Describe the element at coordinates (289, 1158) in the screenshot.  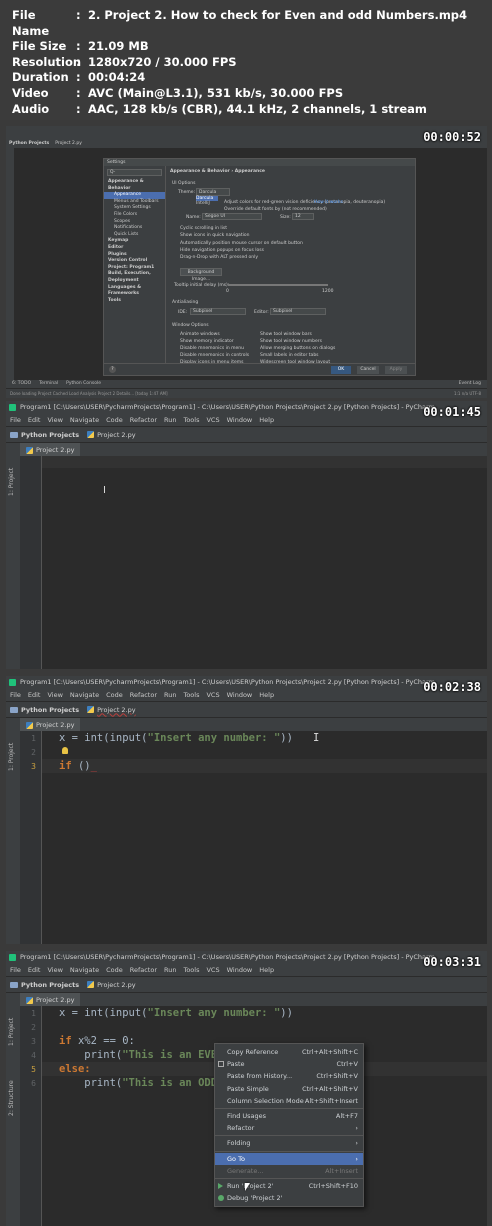
I see `menu-item-go-to: Go To ›` at that location.